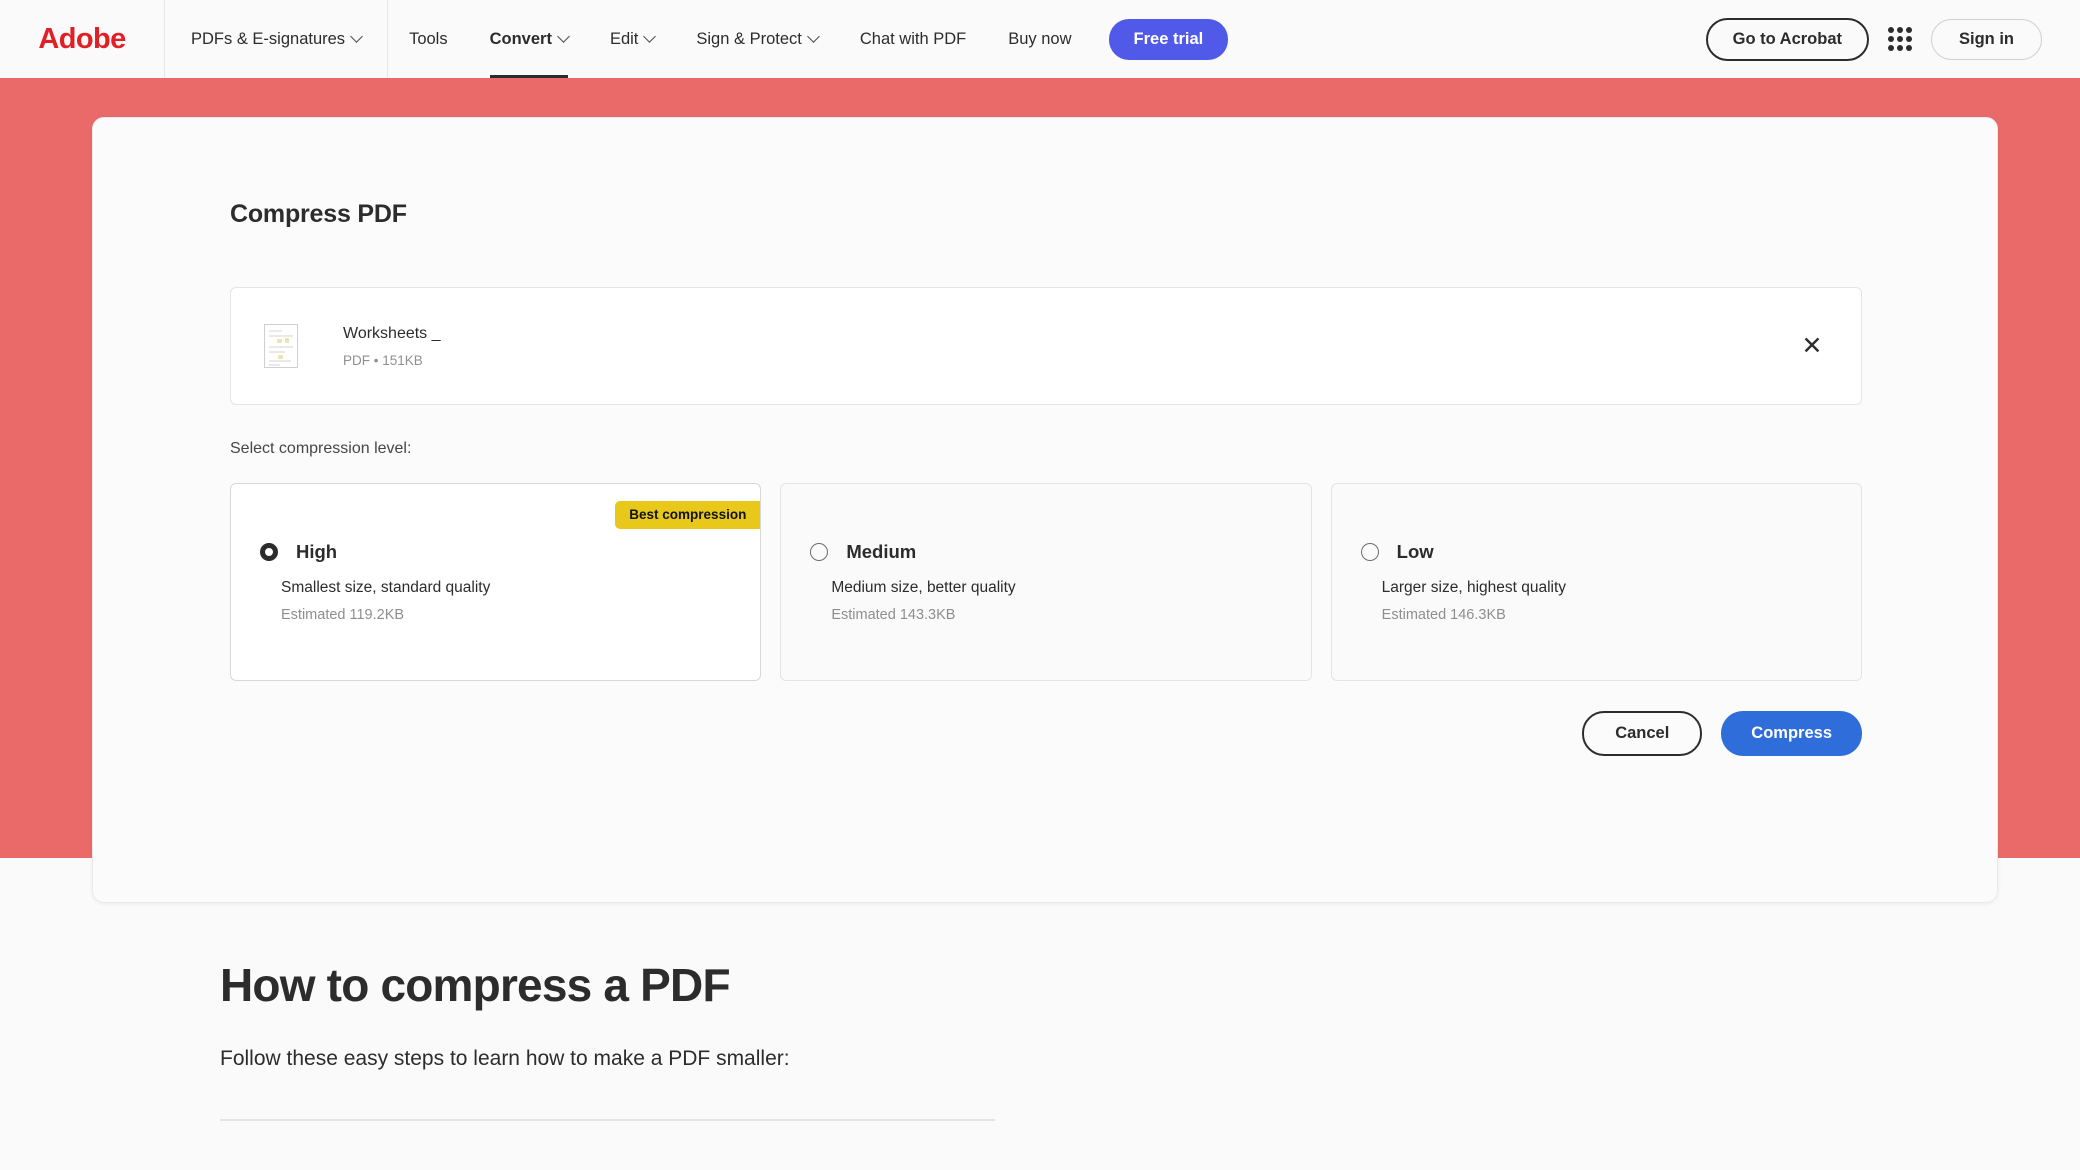 Image resolution: width=2080 pixels, height=1170 pixels. Describe the element at coordinates (1474, 587) in the screenshot. I see `option-description: Larger size, highest quality` at that location.